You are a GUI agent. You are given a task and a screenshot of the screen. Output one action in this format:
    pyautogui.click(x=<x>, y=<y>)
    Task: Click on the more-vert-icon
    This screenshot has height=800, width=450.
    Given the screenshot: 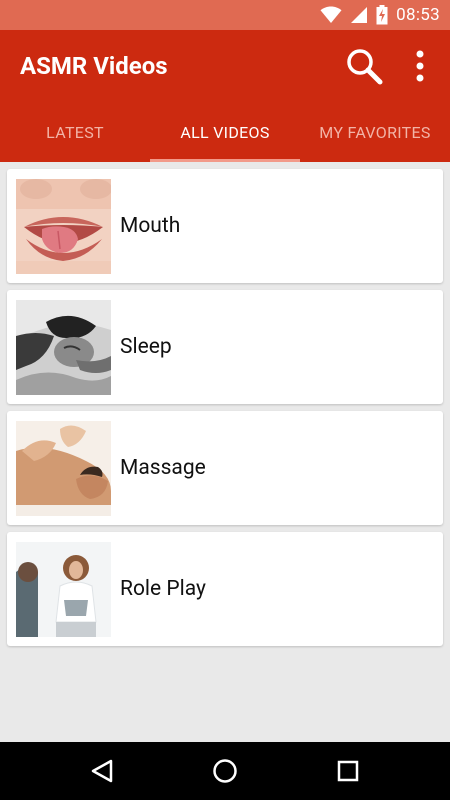 What is the action you would take?
    pyautogui.click(x=420, y=66)
    